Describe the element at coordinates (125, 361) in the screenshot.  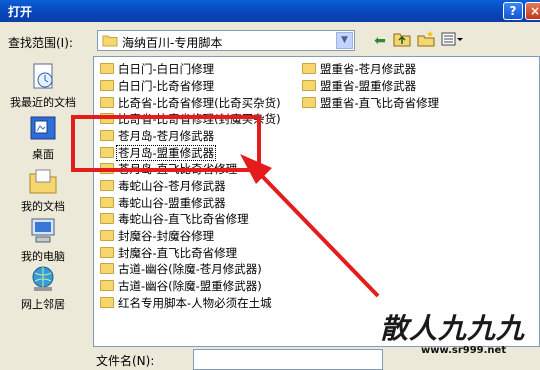
I see `filename-label: 文件名(N):` at that location.